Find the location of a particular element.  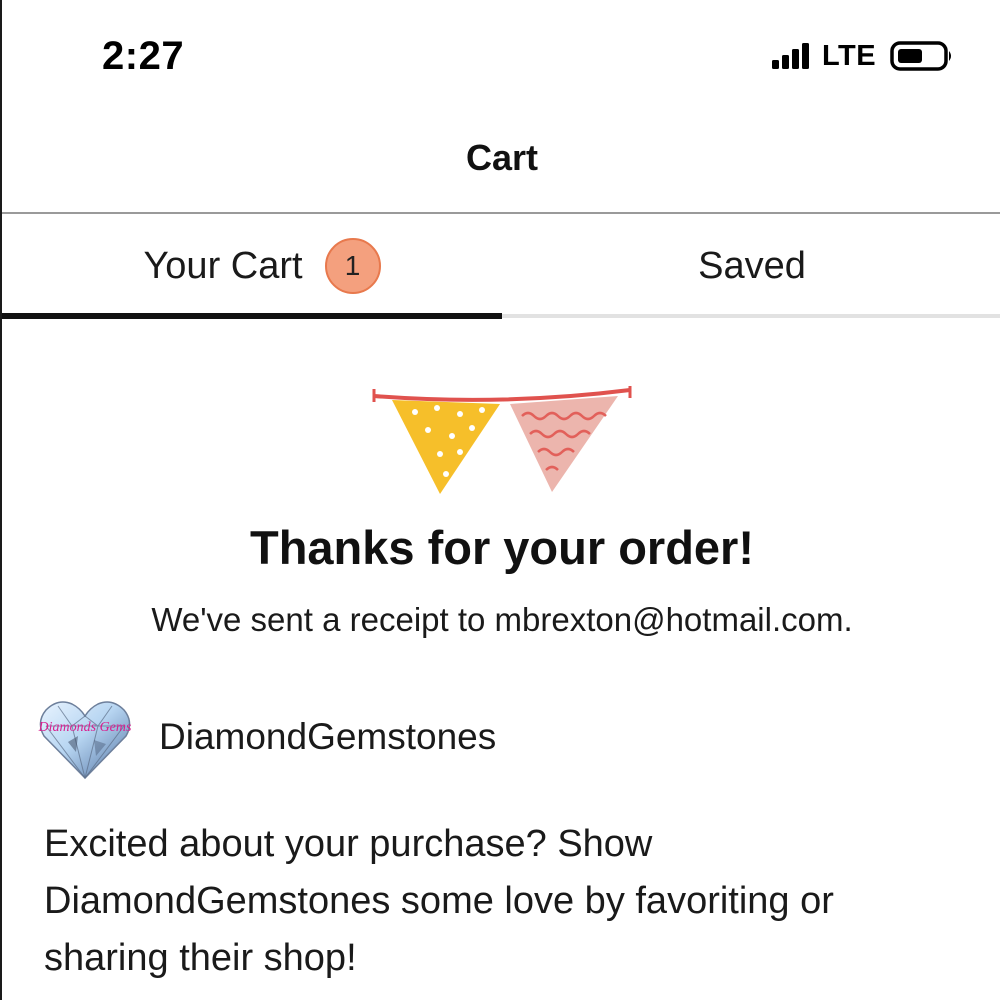

tab-your-cart-content: Your Cart 1 is located at coordinates (262, 266).